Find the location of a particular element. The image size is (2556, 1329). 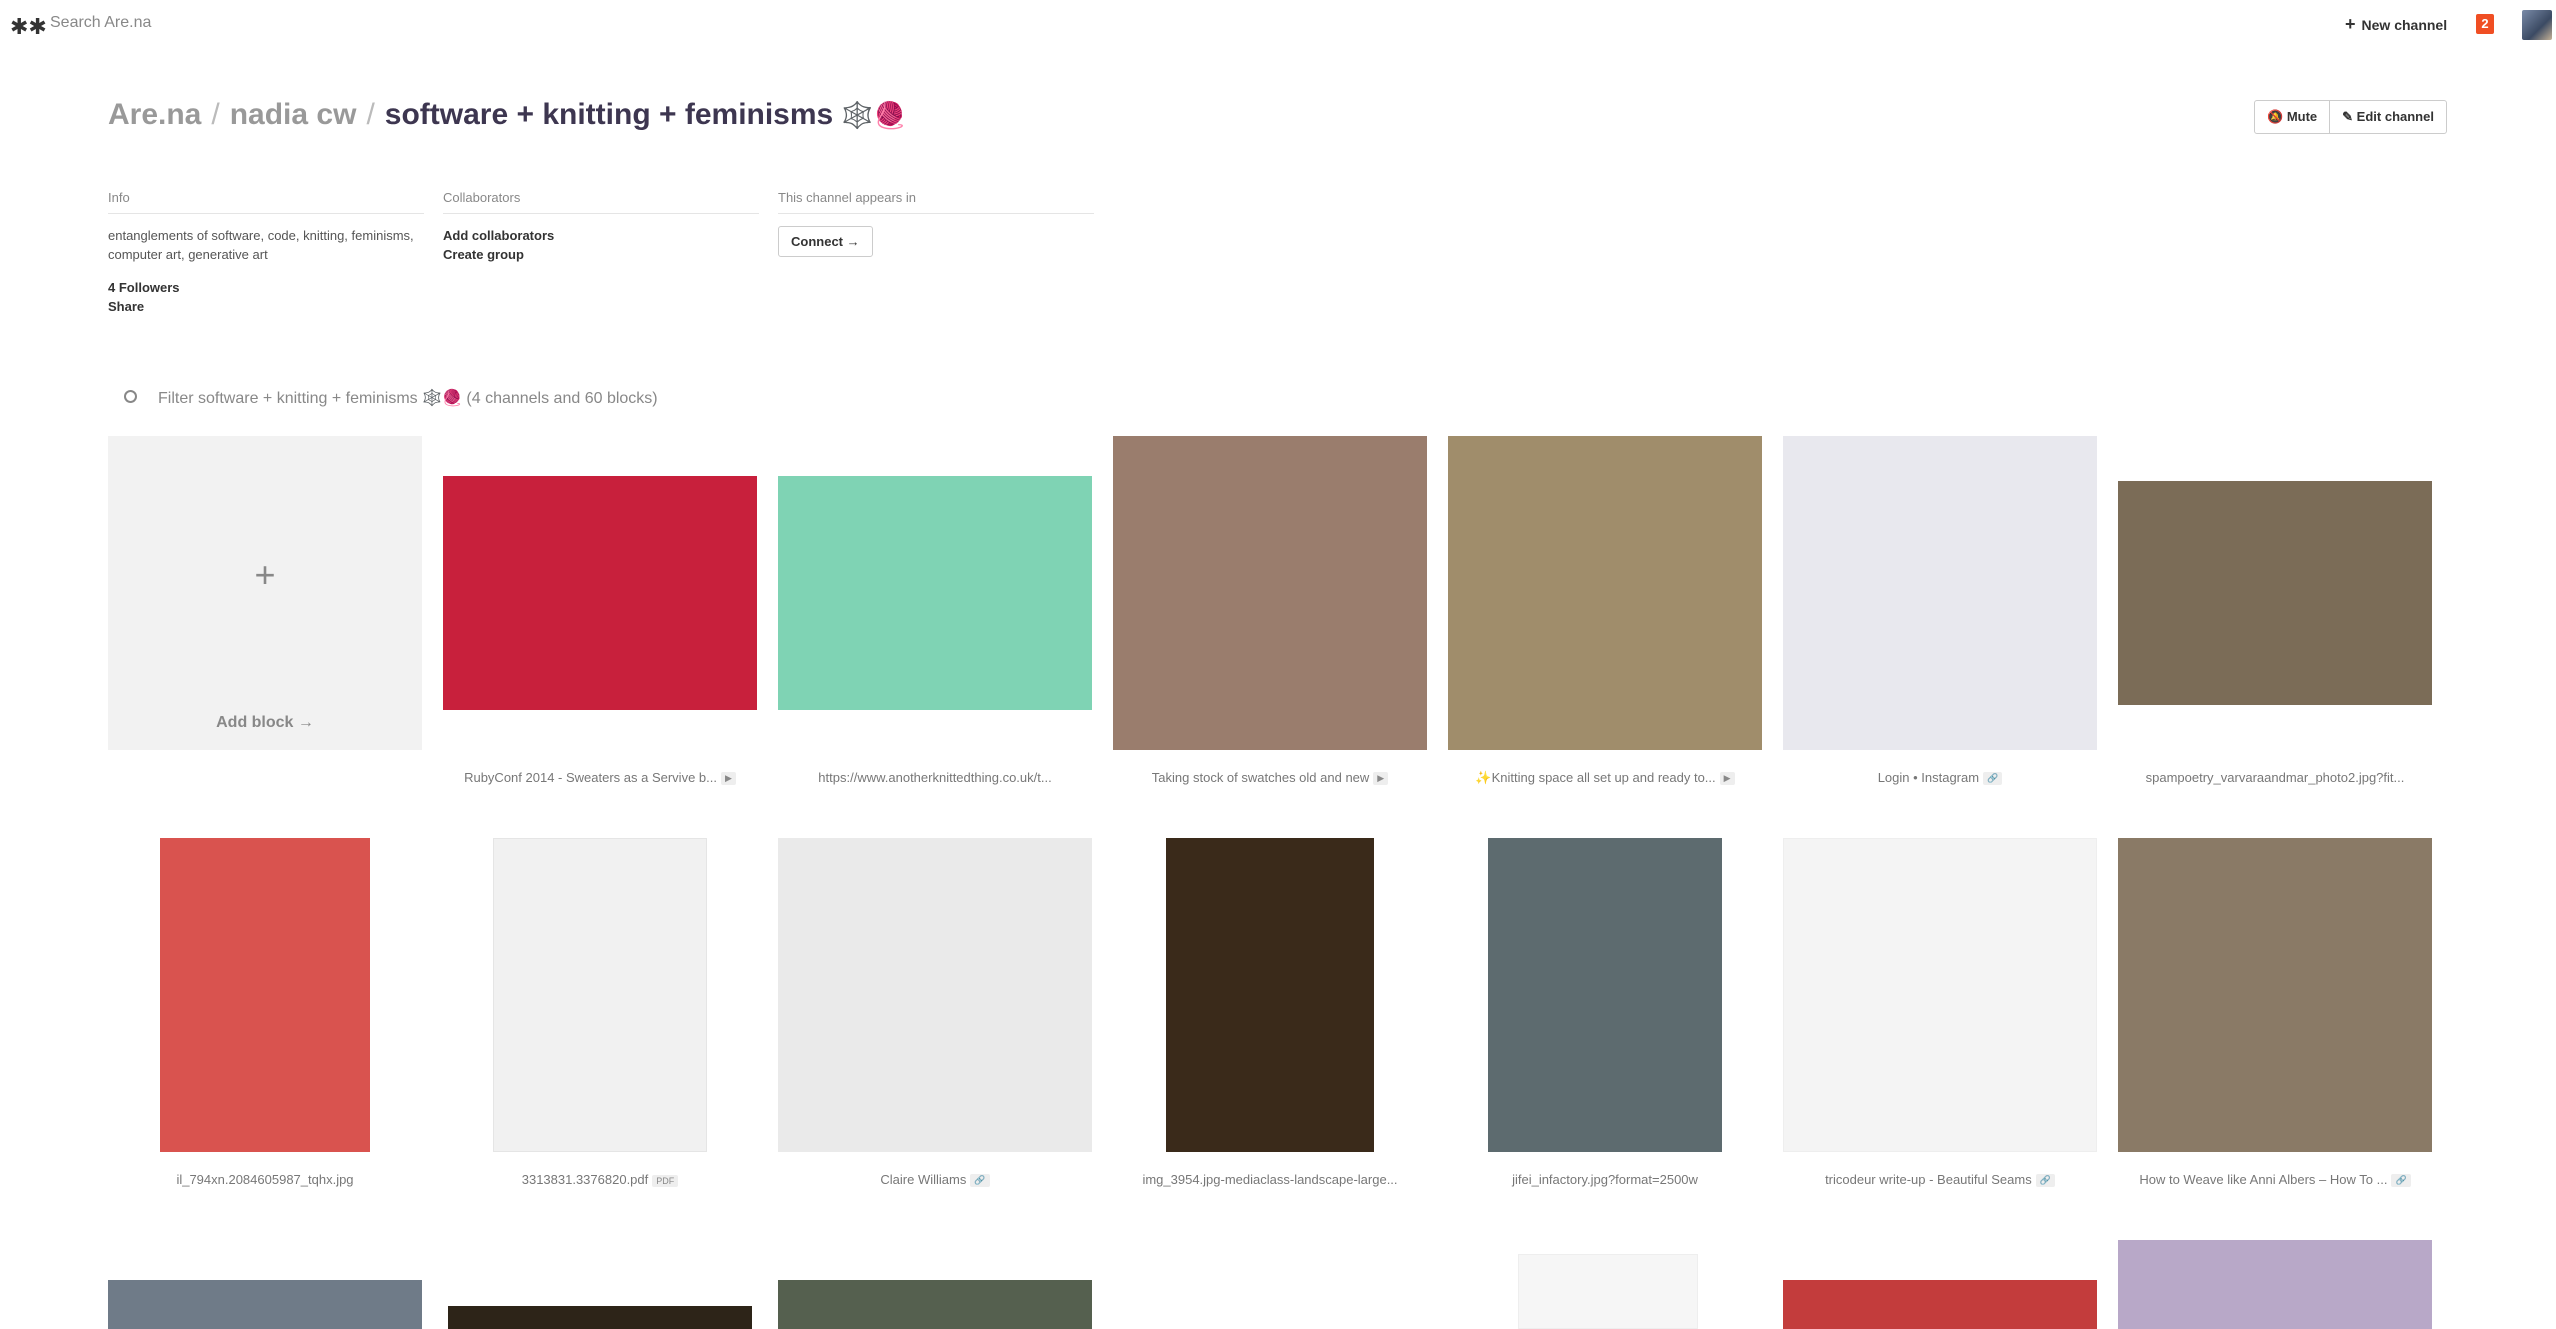

appears-in-section: This channel appears in Connect → is located at coordinates (936, 223).